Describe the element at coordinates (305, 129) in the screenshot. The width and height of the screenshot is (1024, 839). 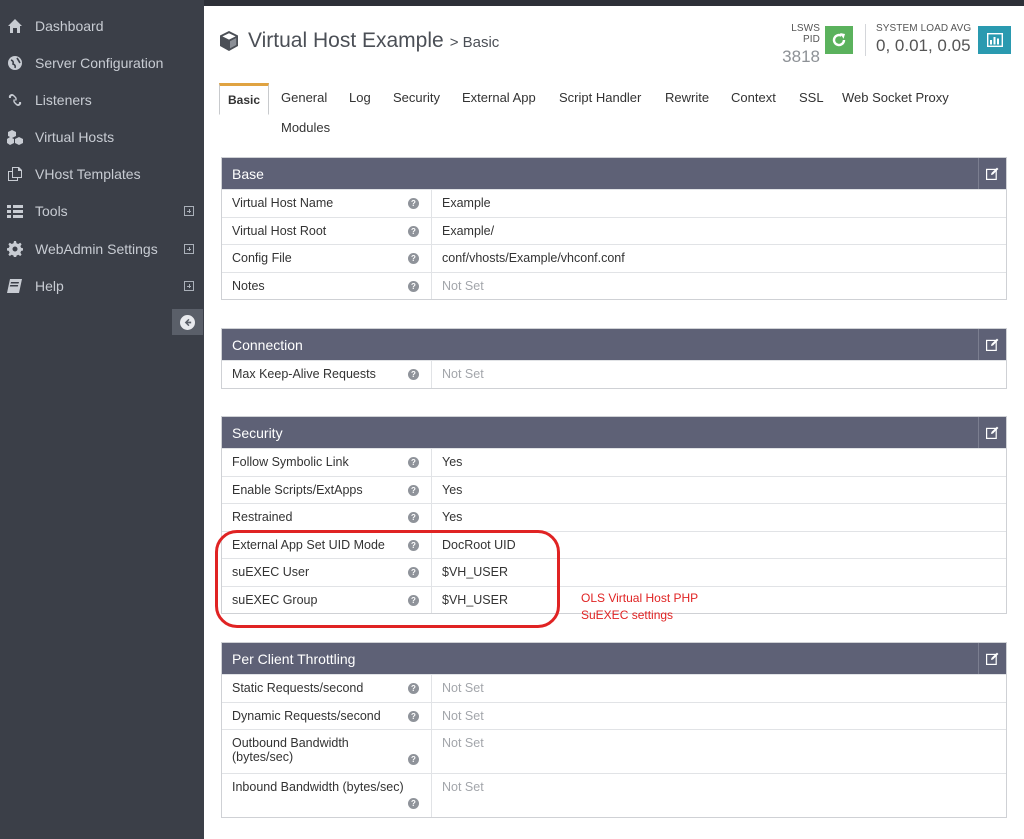
I see `tab-modules: Modules` at that location.